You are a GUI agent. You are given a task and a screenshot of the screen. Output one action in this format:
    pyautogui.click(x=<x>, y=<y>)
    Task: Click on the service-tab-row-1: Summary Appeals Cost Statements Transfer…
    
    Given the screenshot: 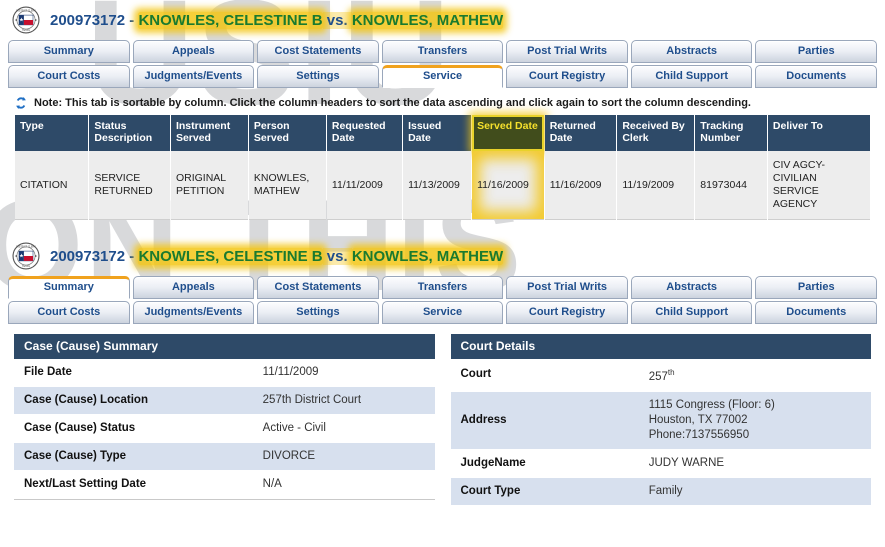 What is the action you would take?
    pyautogui.click(x=443, y=51)
    